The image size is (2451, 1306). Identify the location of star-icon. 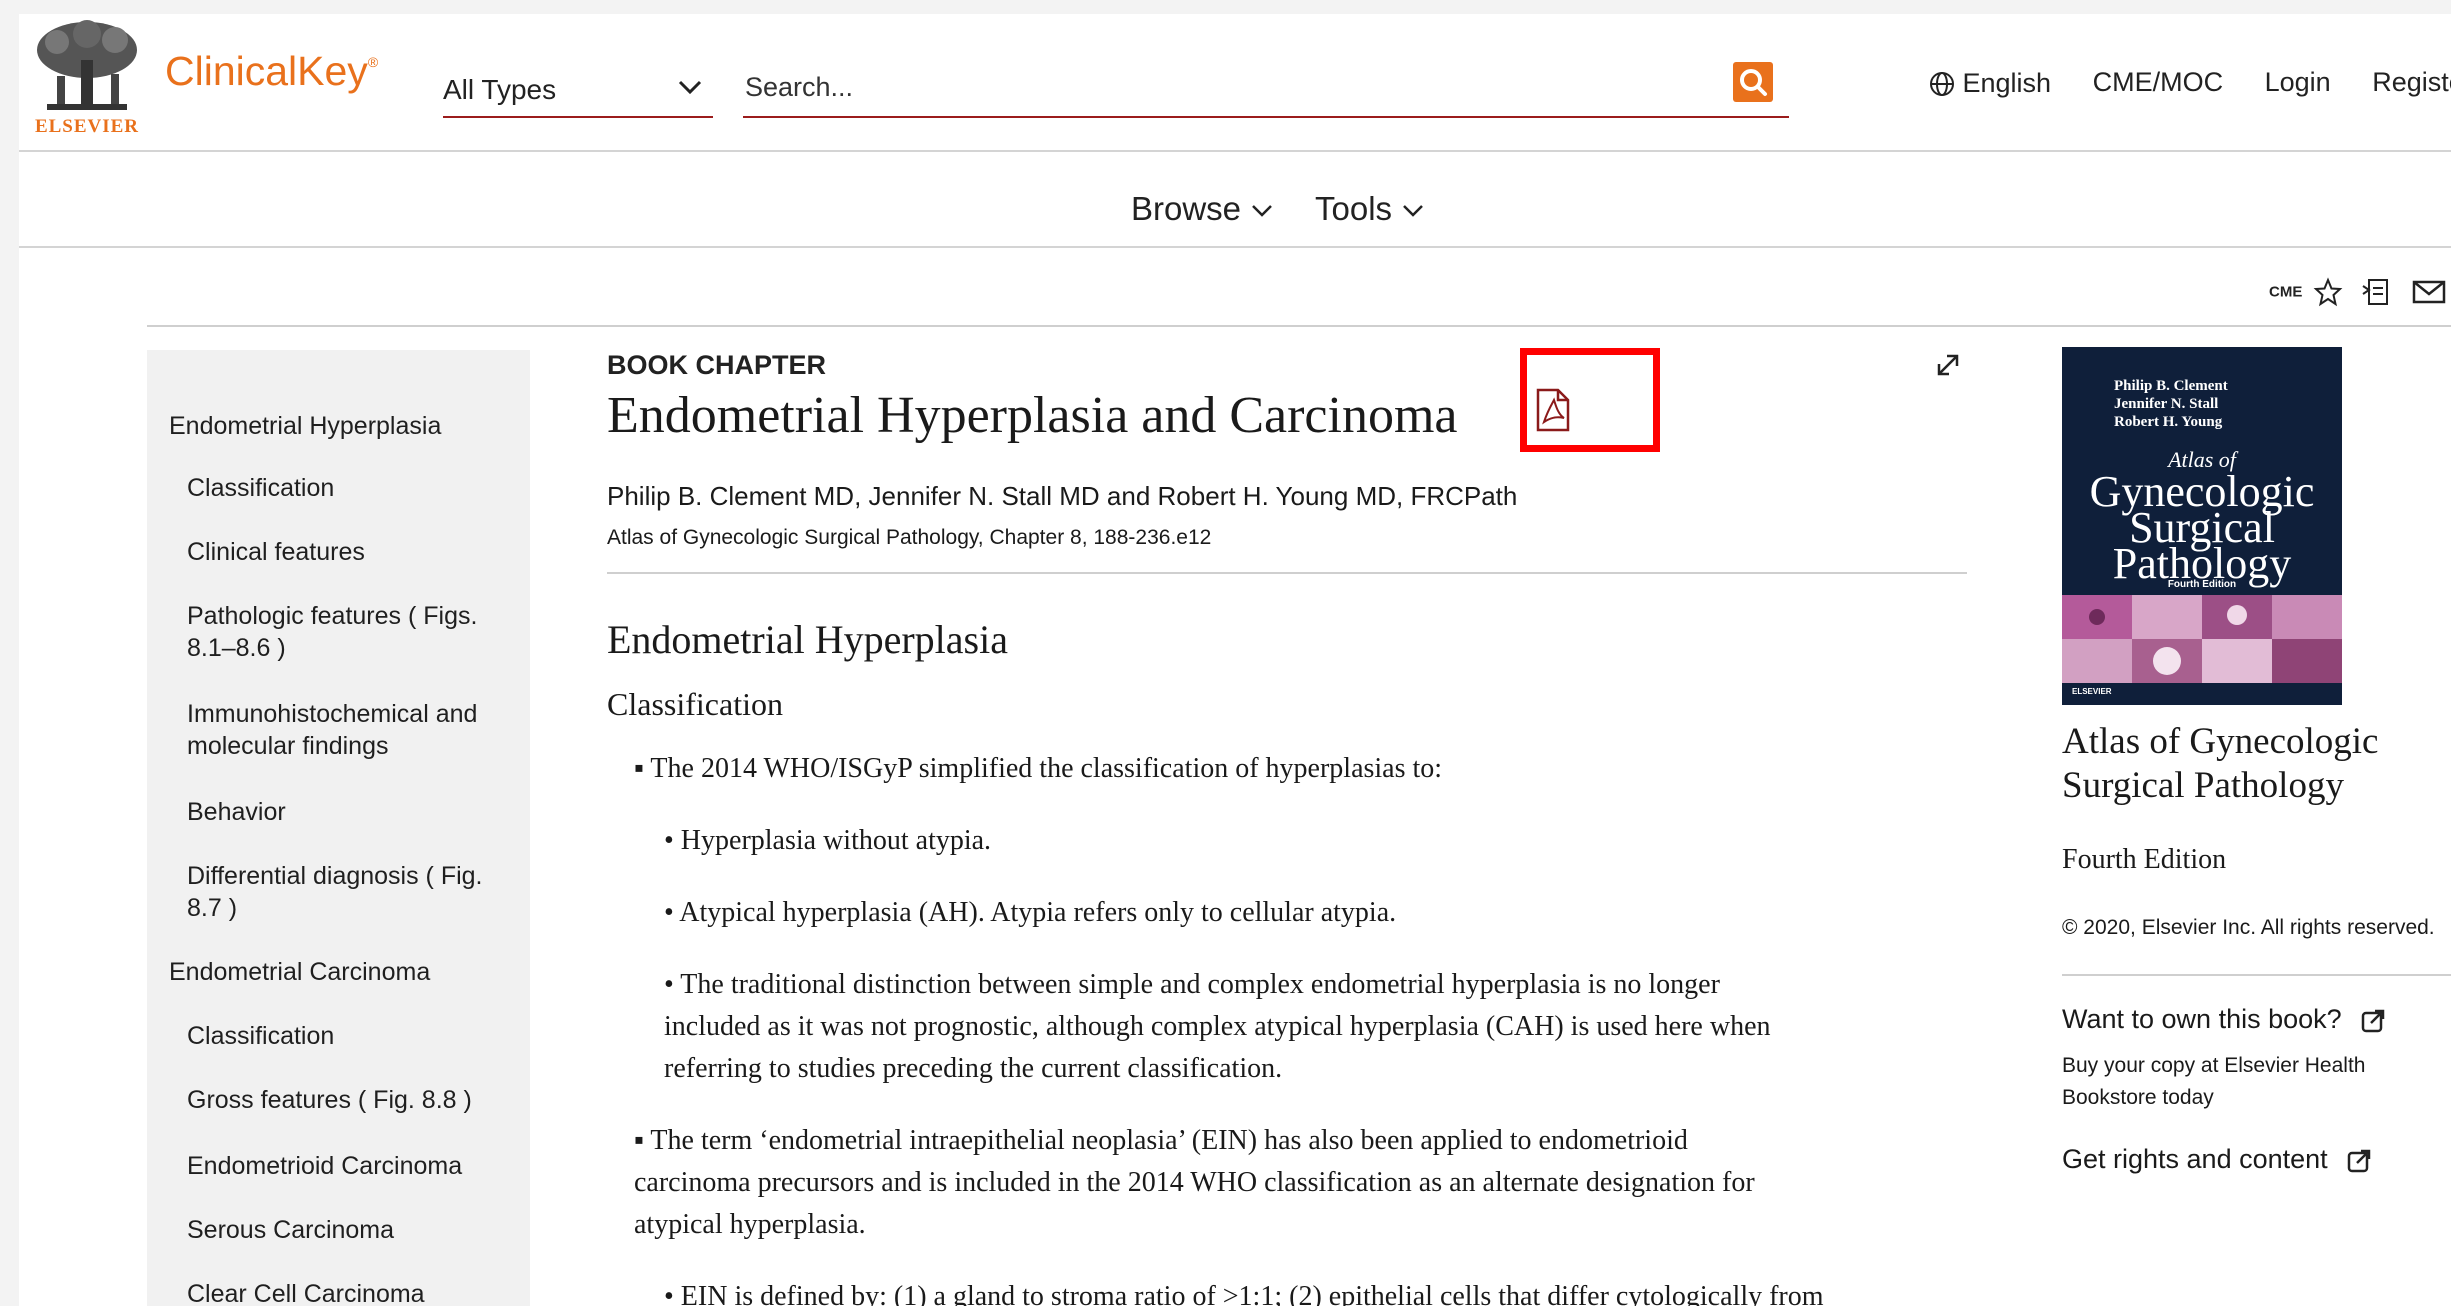
(2328, 292).